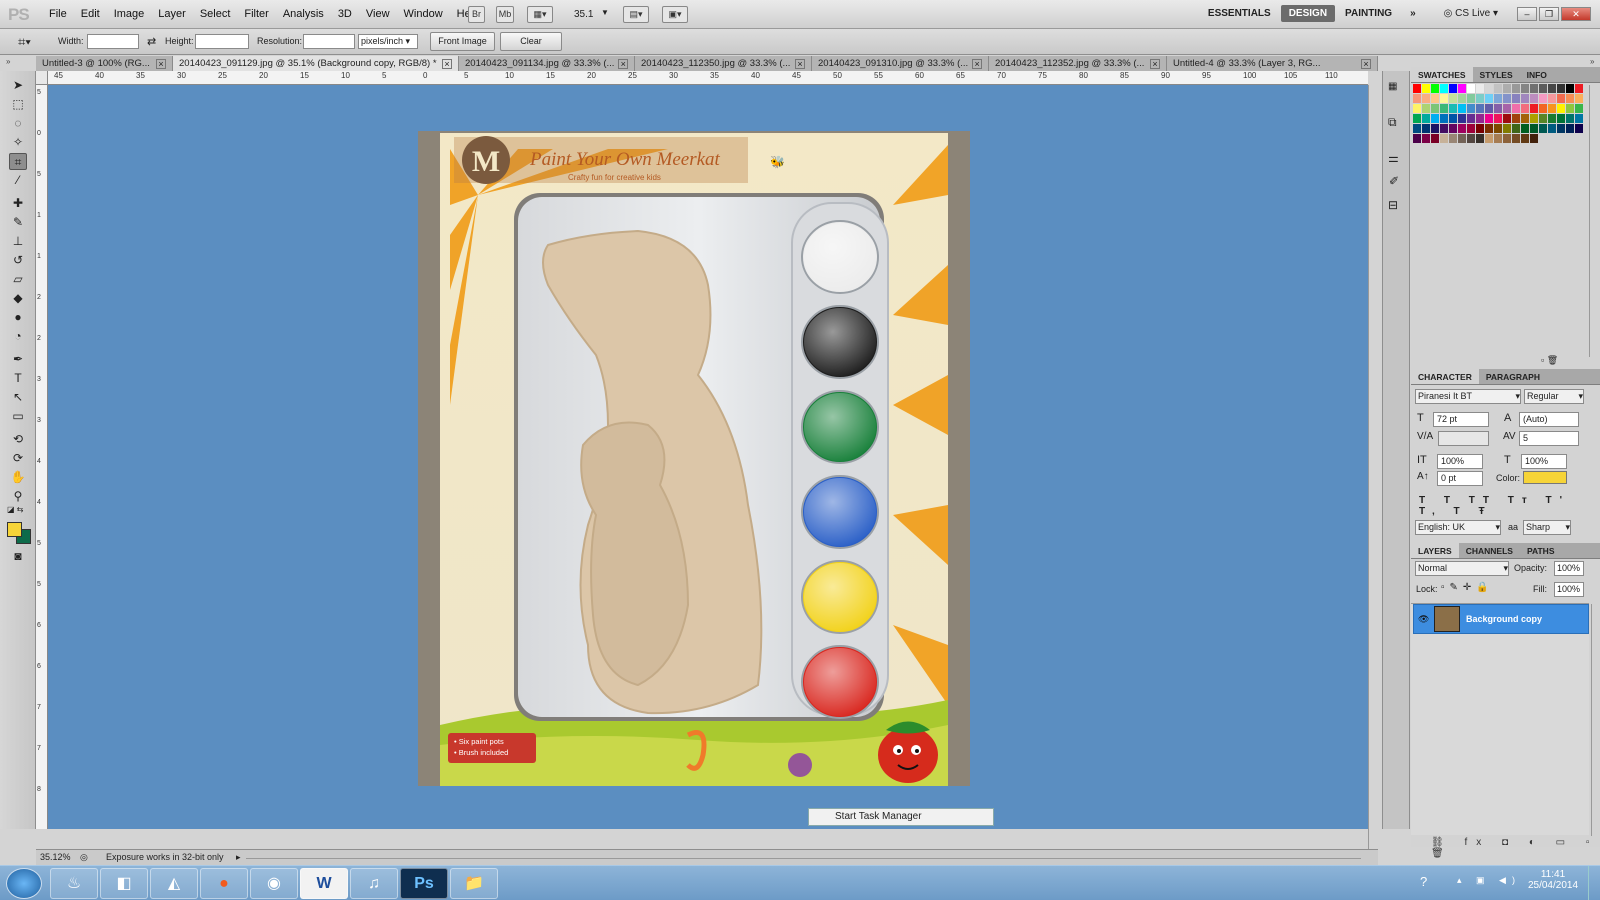 This screenshot has height=900, width=1600. Describe the element at coordinates (1239, 13) in the screenshot. I see `workspace-essentials: ESSENTIALS` at that location.